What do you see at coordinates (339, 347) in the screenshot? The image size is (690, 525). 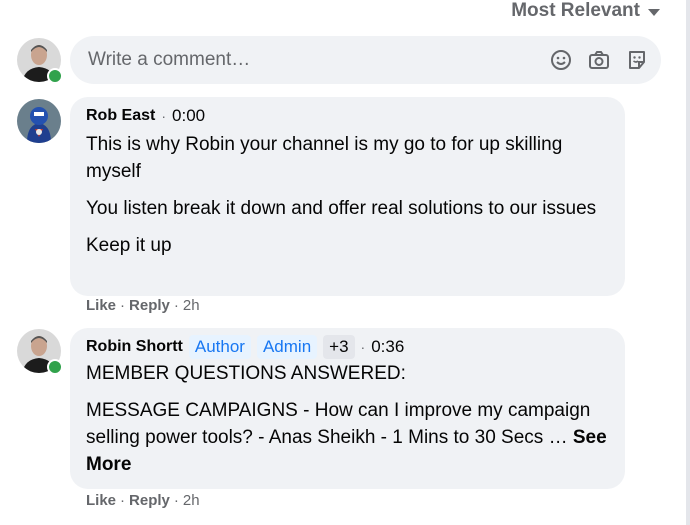 I see `more-badges: +3` at bounding box center [339, 347].